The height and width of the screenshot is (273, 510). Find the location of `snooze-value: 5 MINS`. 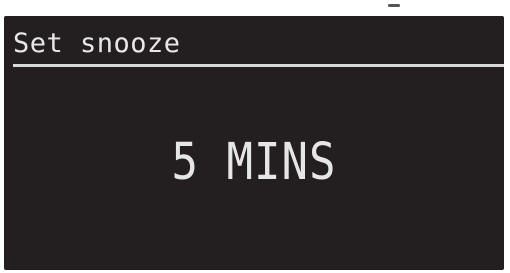

snooze-value: 5 MINS is located at coordinates (254, 162).